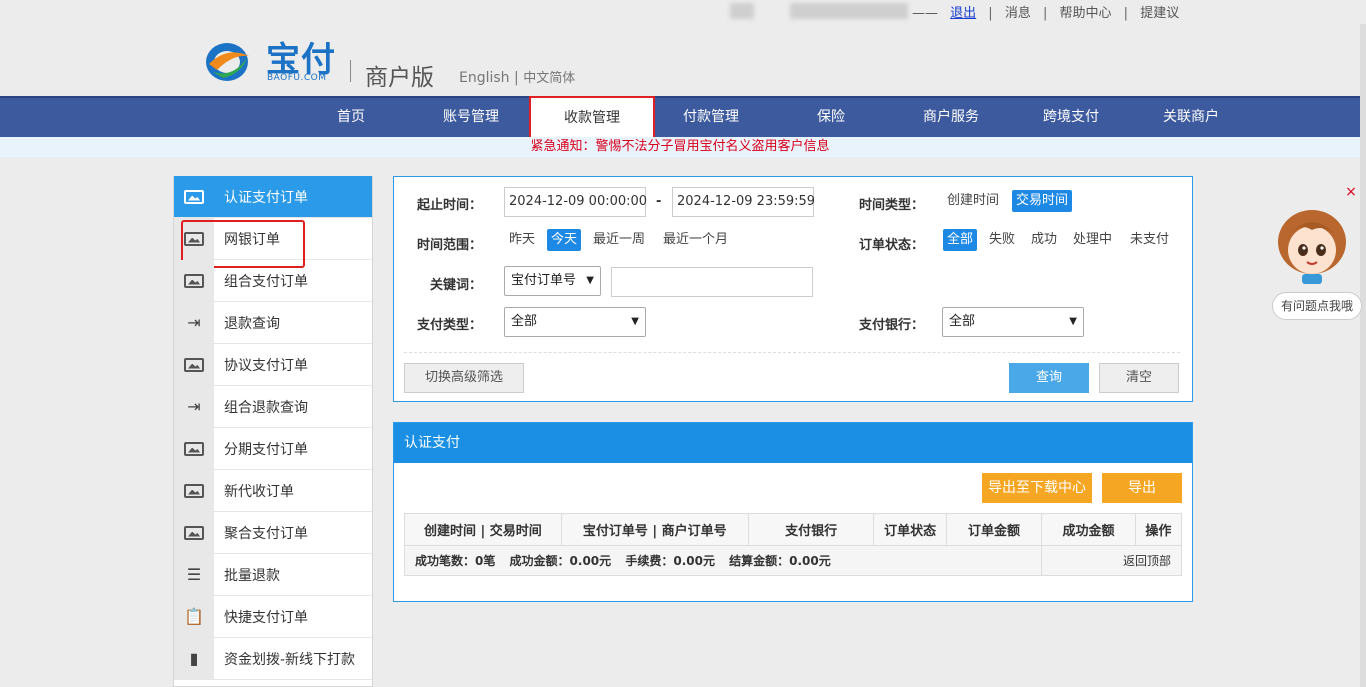 Image resolution: width=1366 pixels, height=687 pixels. Describe the element at coordinates (712, 282) in the screenshot. I see `keyword-input` at that location.